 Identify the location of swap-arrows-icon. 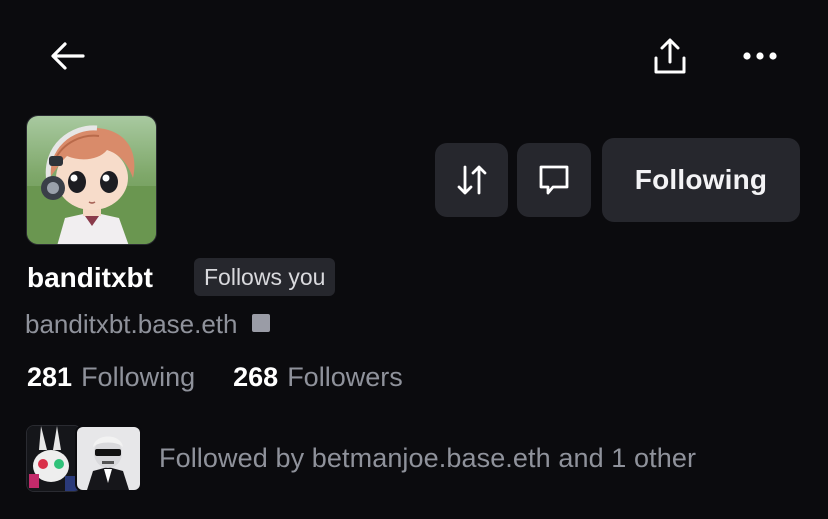
(471, 180).